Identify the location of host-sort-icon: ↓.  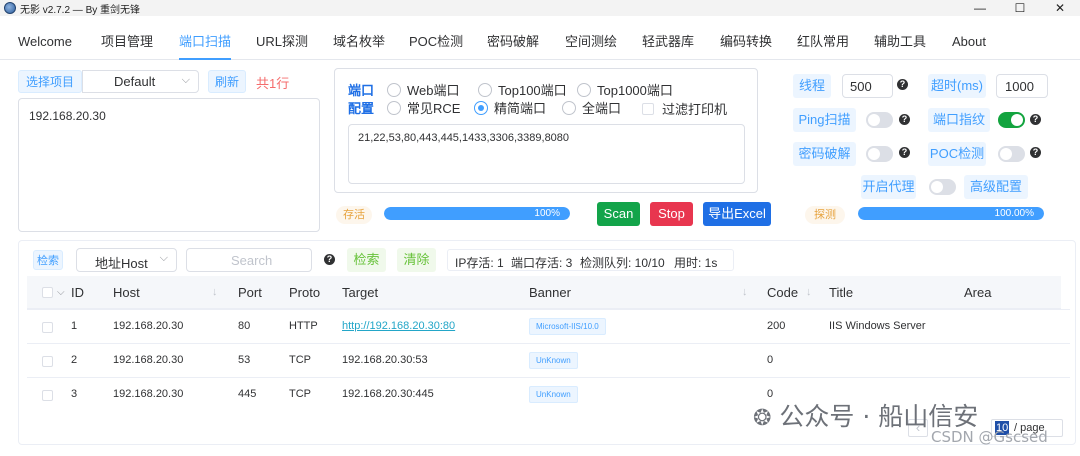
(215, 292).